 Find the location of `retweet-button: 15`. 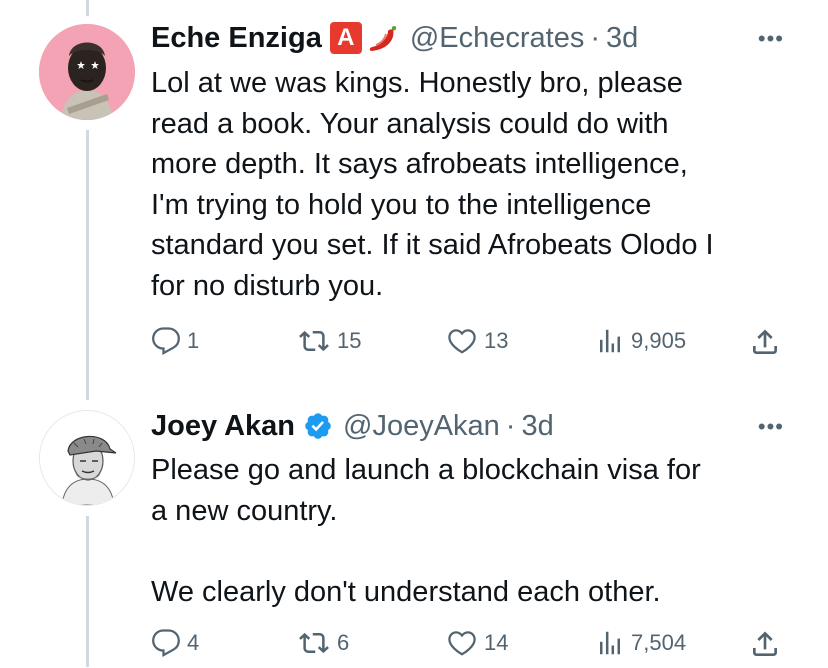

retweet-button: 15 is located at coordinates (329, 341).